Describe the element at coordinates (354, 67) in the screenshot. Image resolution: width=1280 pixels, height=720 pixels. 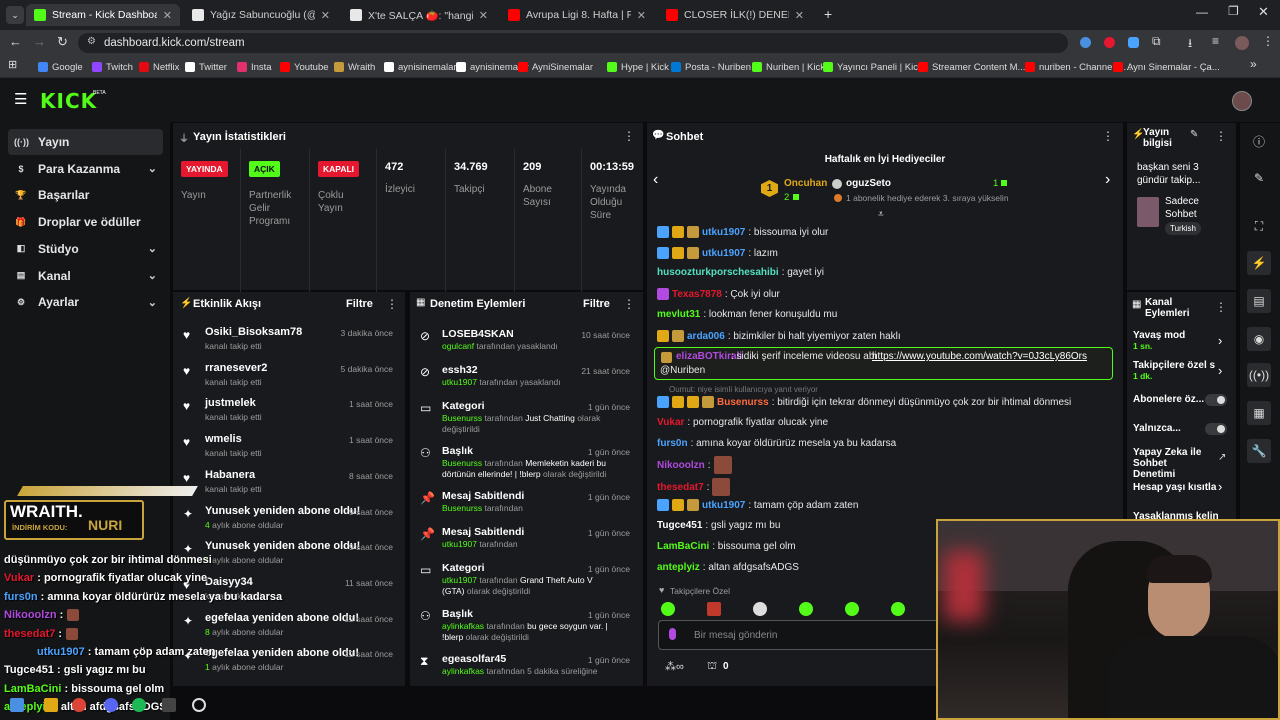
I see `bookmark-item: Wraith` at that location.